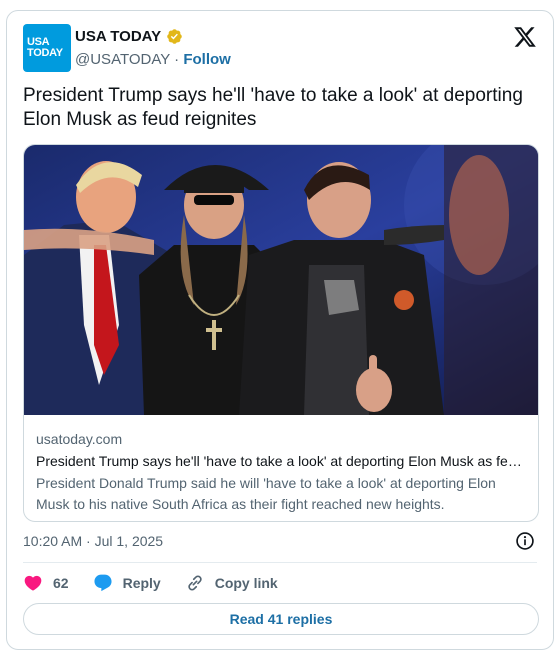  I want to click on action-bar: 62 Reply Copy link, so click(162, 583).